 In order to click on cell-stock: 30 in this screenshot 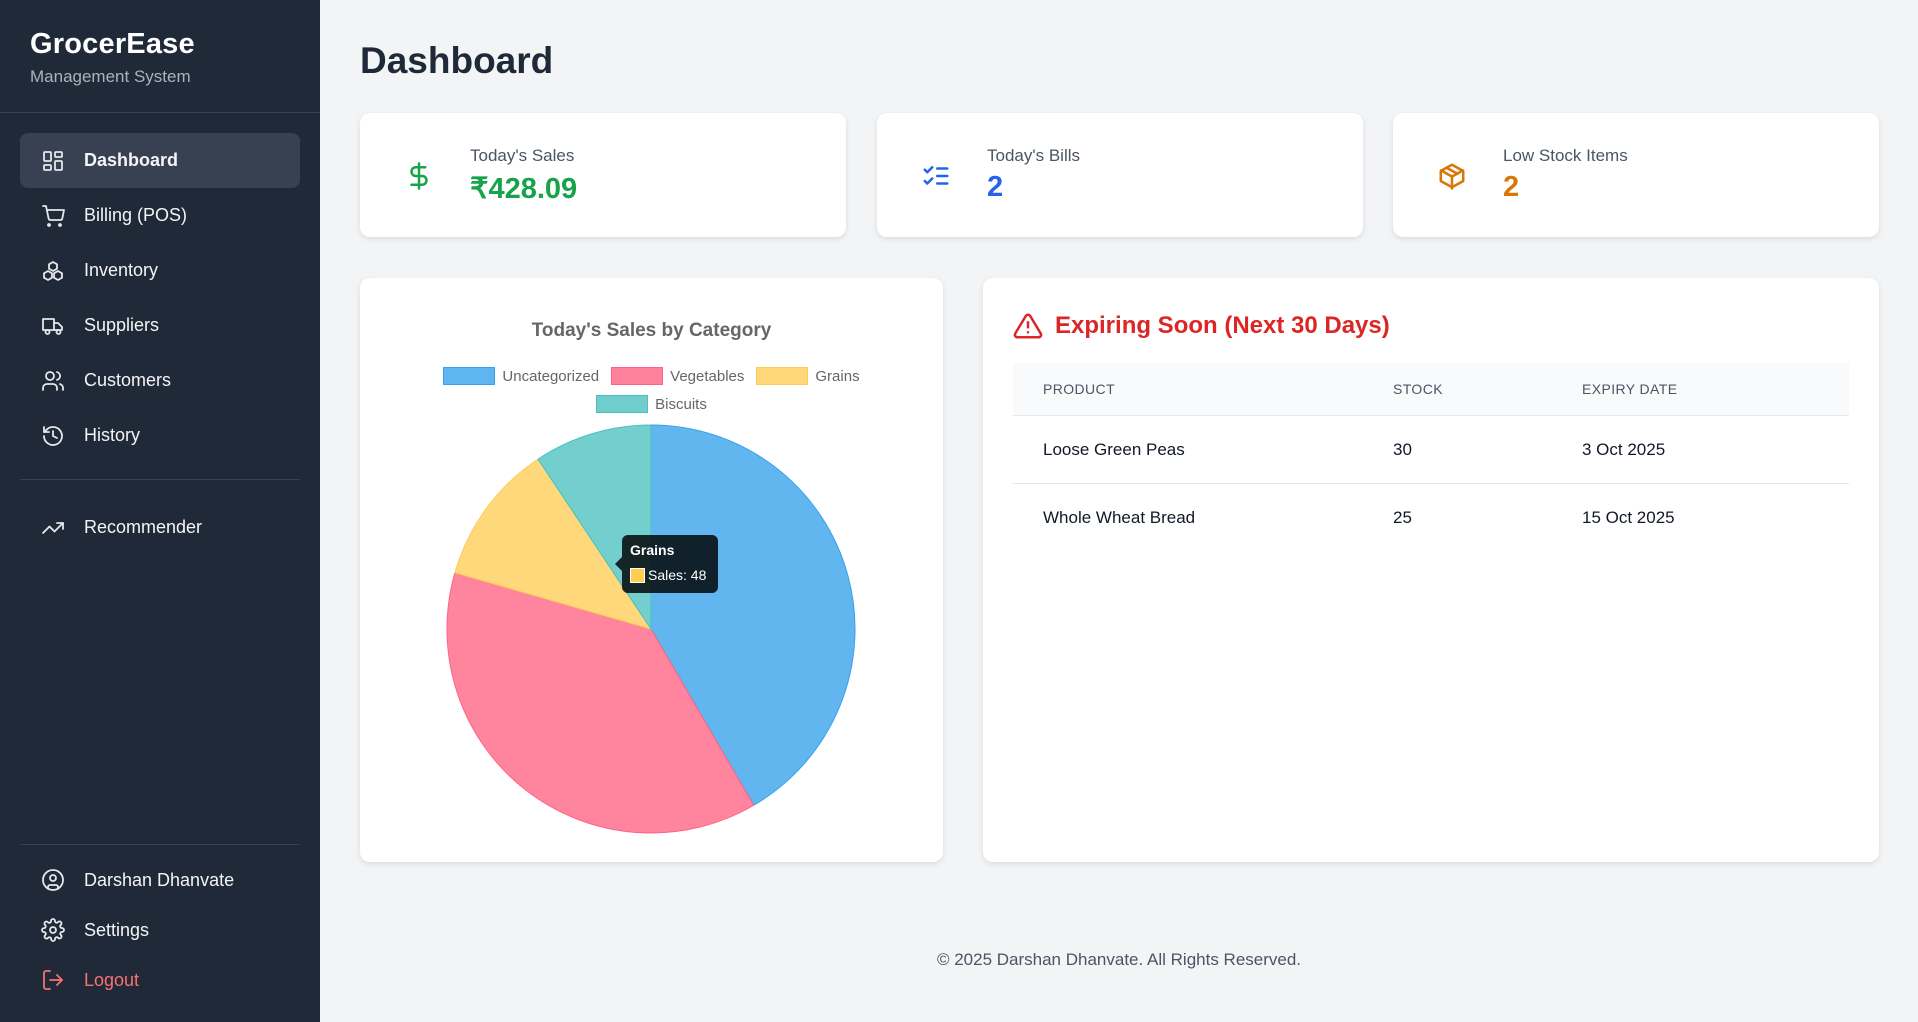, I will do `click(1486, 449)`.